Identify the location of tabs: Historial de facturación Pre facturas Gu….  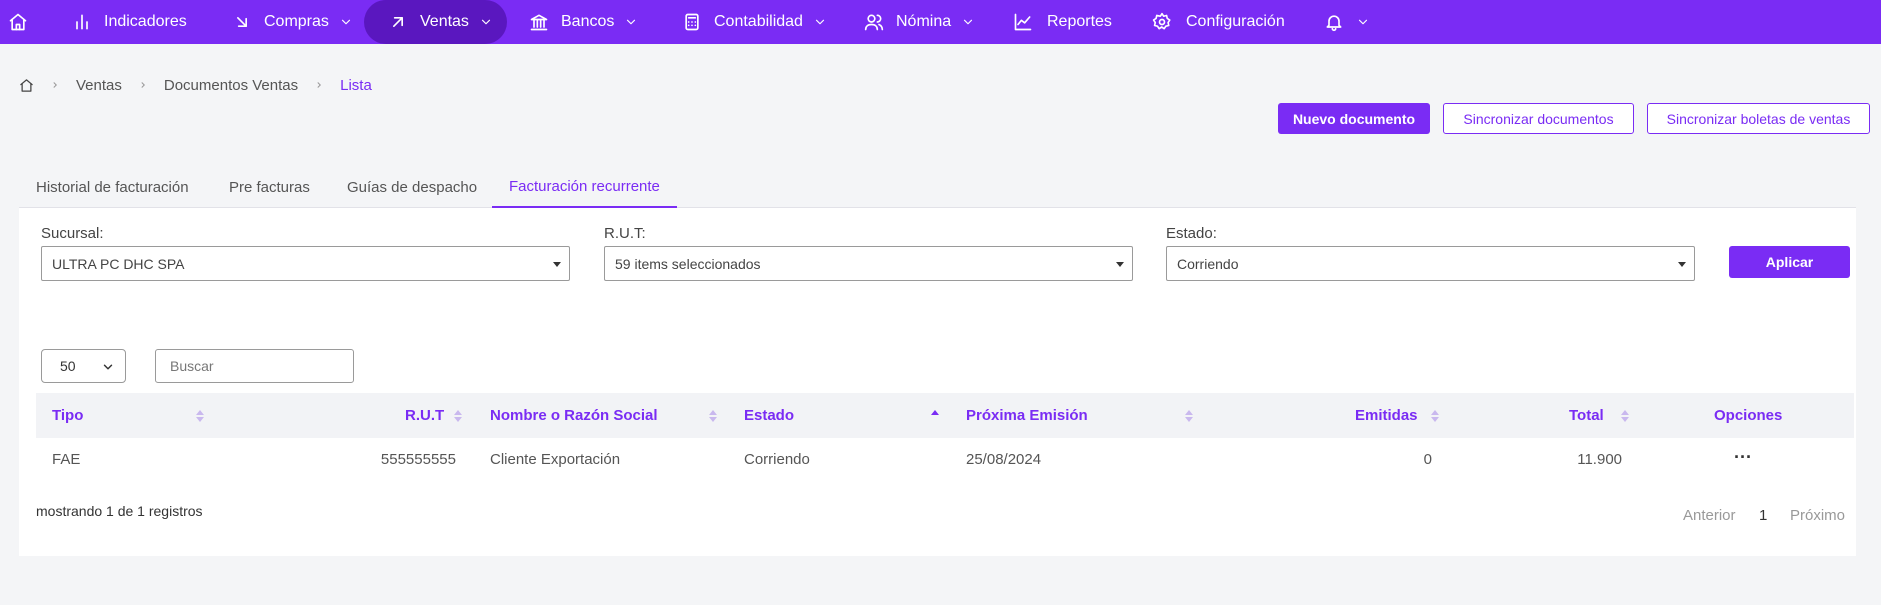
(937, 187).